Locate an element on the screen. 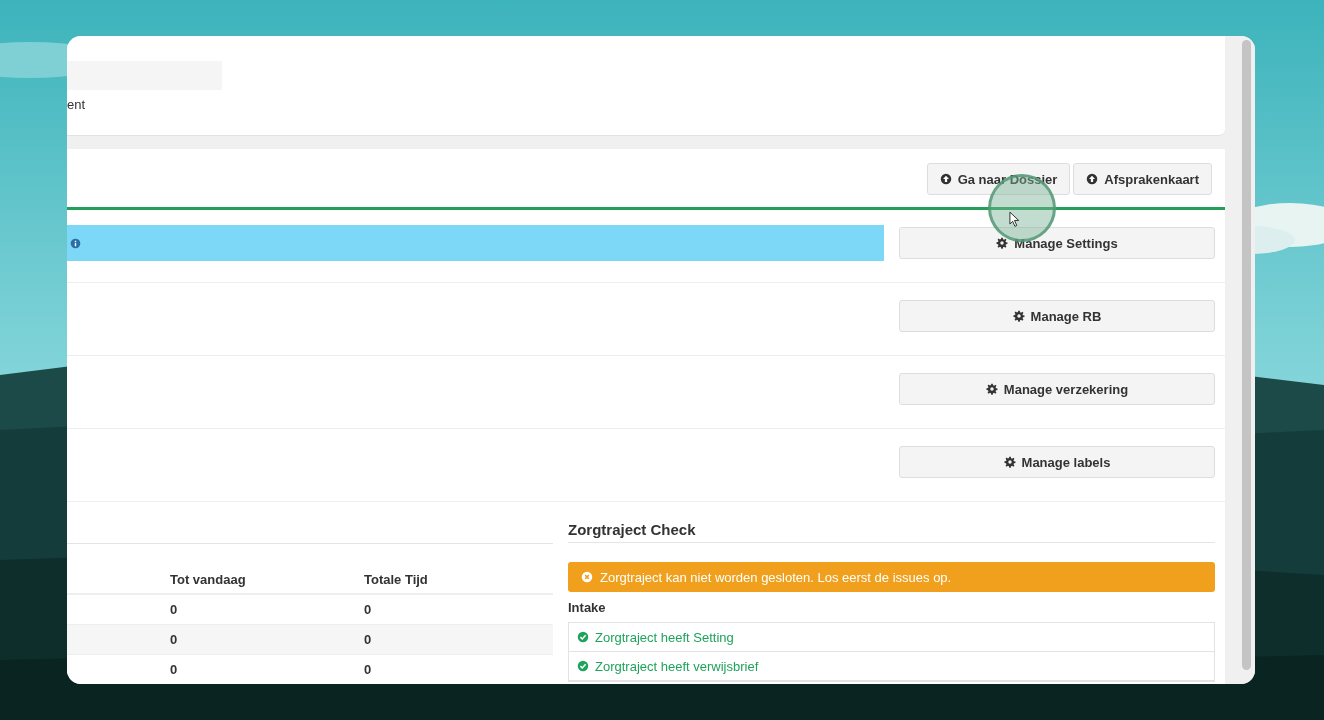 This screenshot has height=720, width=1324. nav-button: Ga naar Dossier is located at coordinates (998, 179).